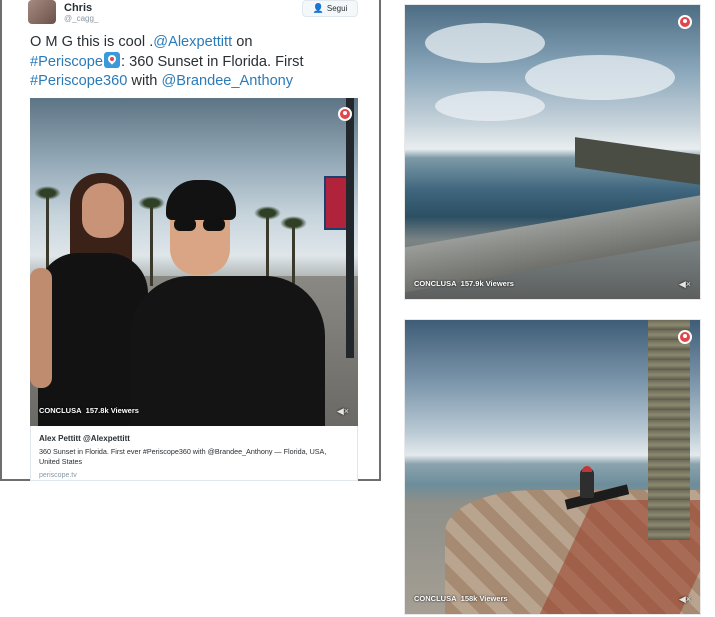 This screenshot has width=715, height=617. What do you see at coordinates (192, 42) in the screenshot?
I see `mention-link: @Alexpettitt` at bounding box center [192, 42].